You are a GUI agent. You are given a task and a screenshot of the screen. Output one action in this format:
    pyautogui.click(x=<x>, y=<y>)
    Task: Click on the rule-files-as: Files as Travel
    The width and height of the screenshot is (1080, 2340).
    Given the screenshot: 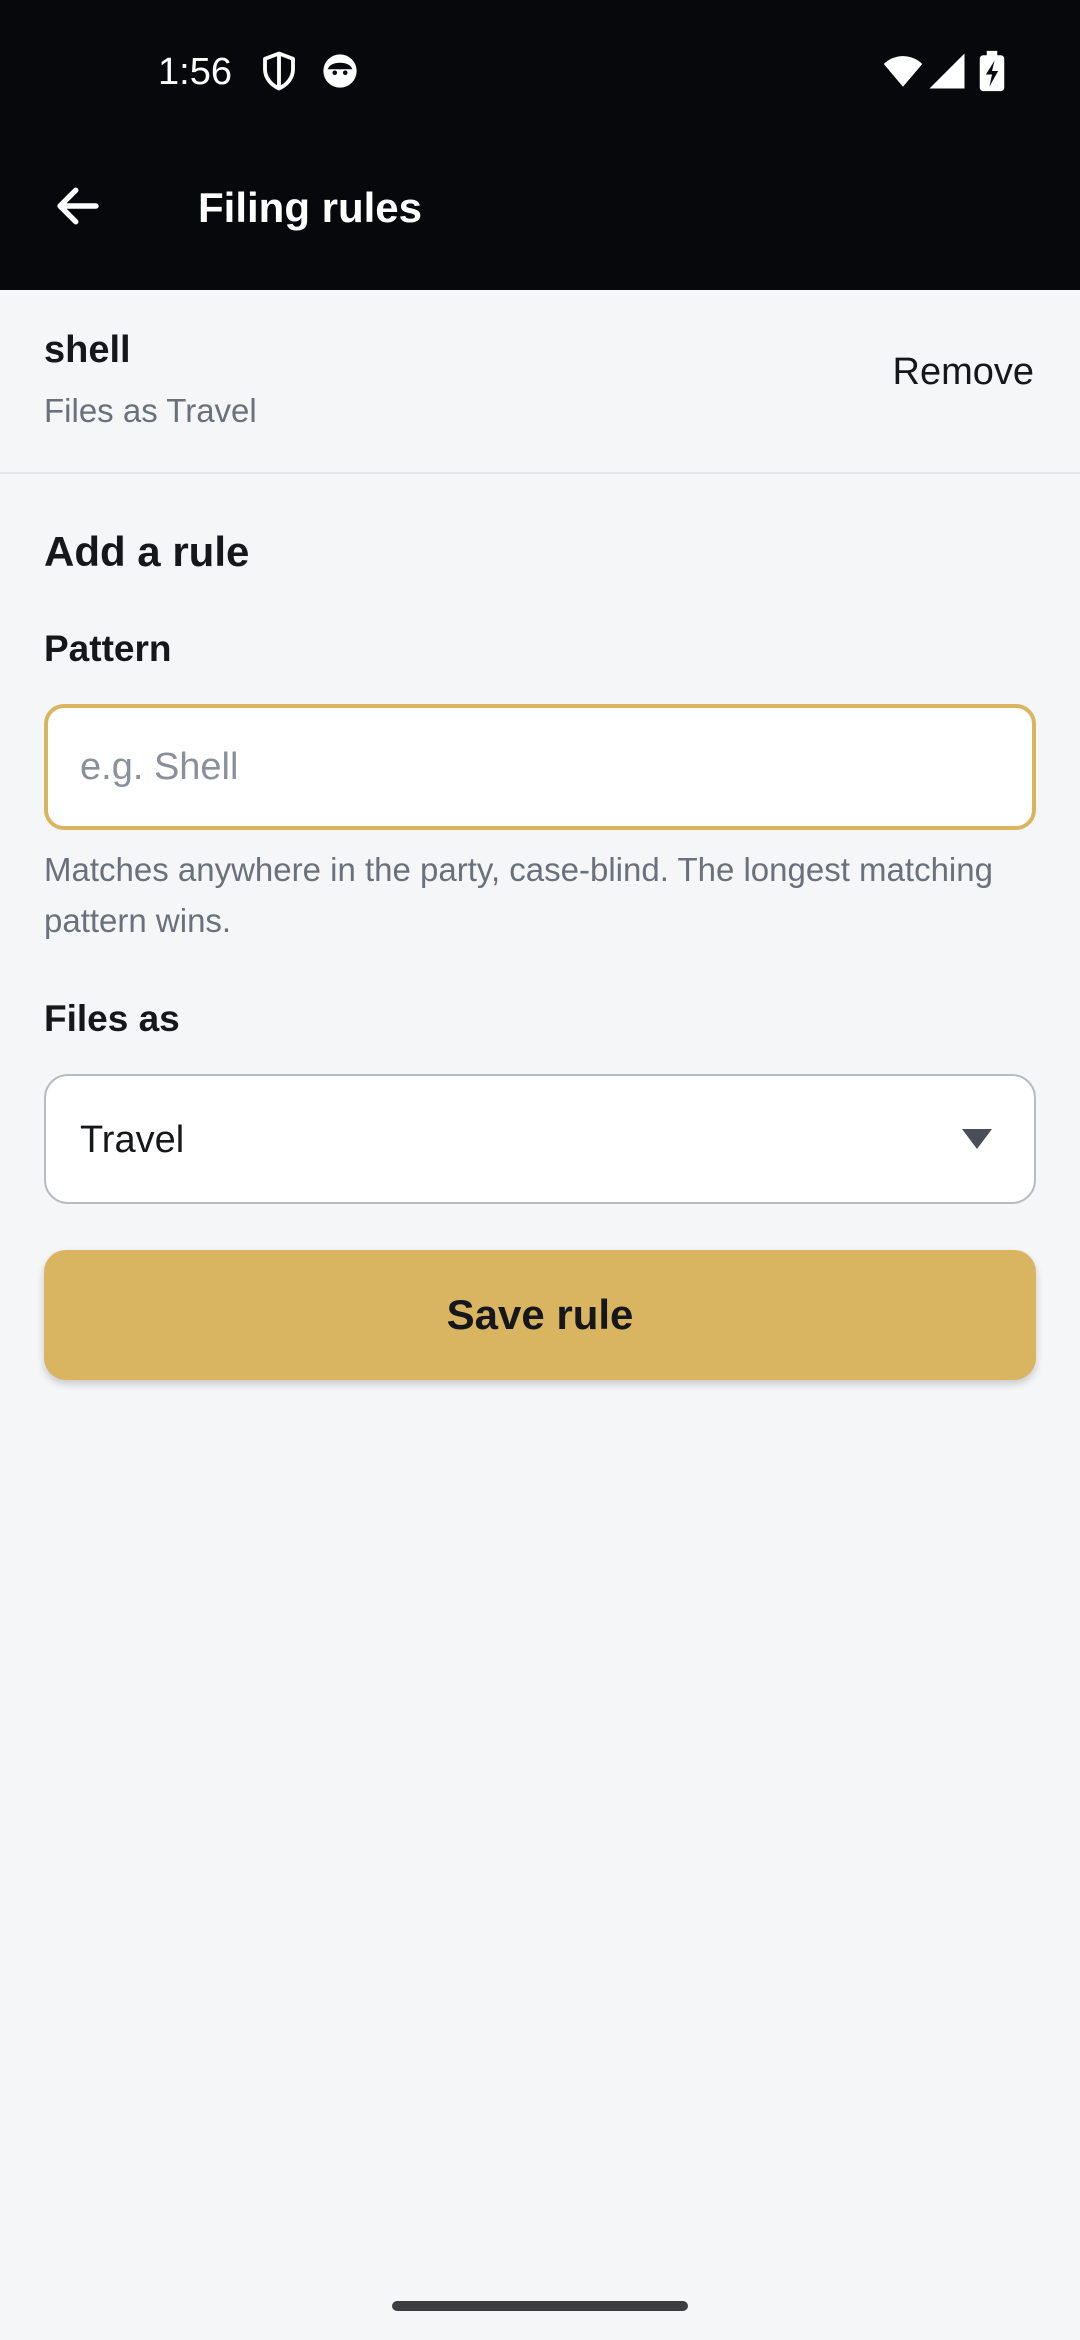 What is the action you would take?
    pyautogui.click(x=150, y=410)
    